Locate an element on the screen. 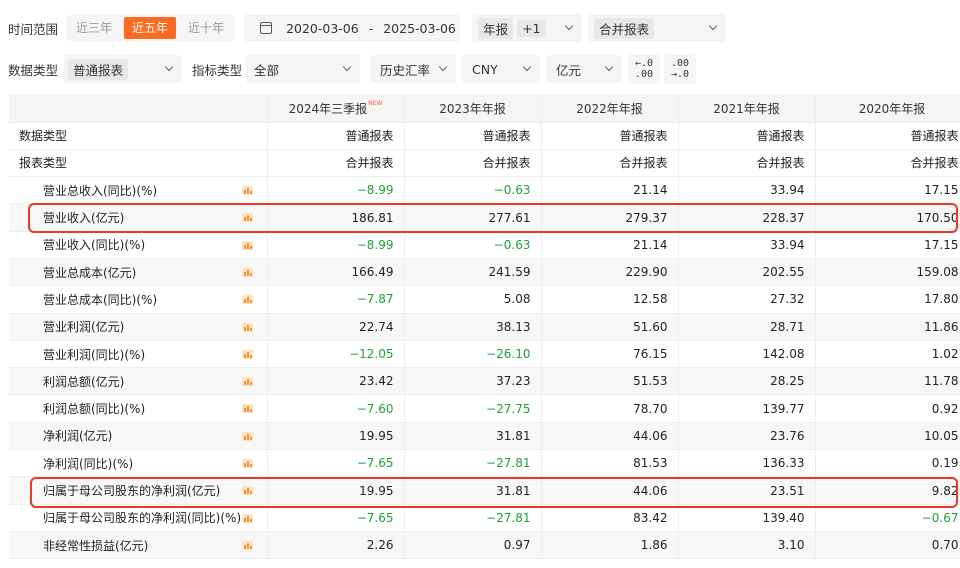  time-option-10y: 近十年 is located at coordinates (206, 28).